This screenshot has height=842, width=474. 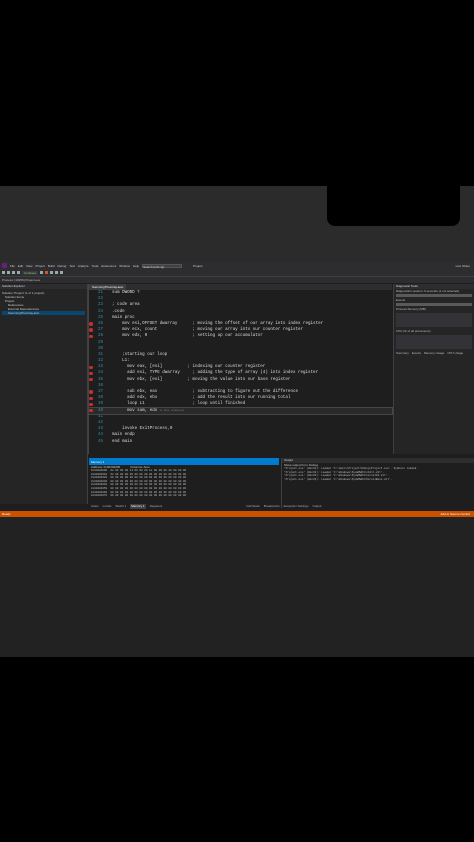 I want to click on diag-tab-events: Events, so click(x=416, y=353).